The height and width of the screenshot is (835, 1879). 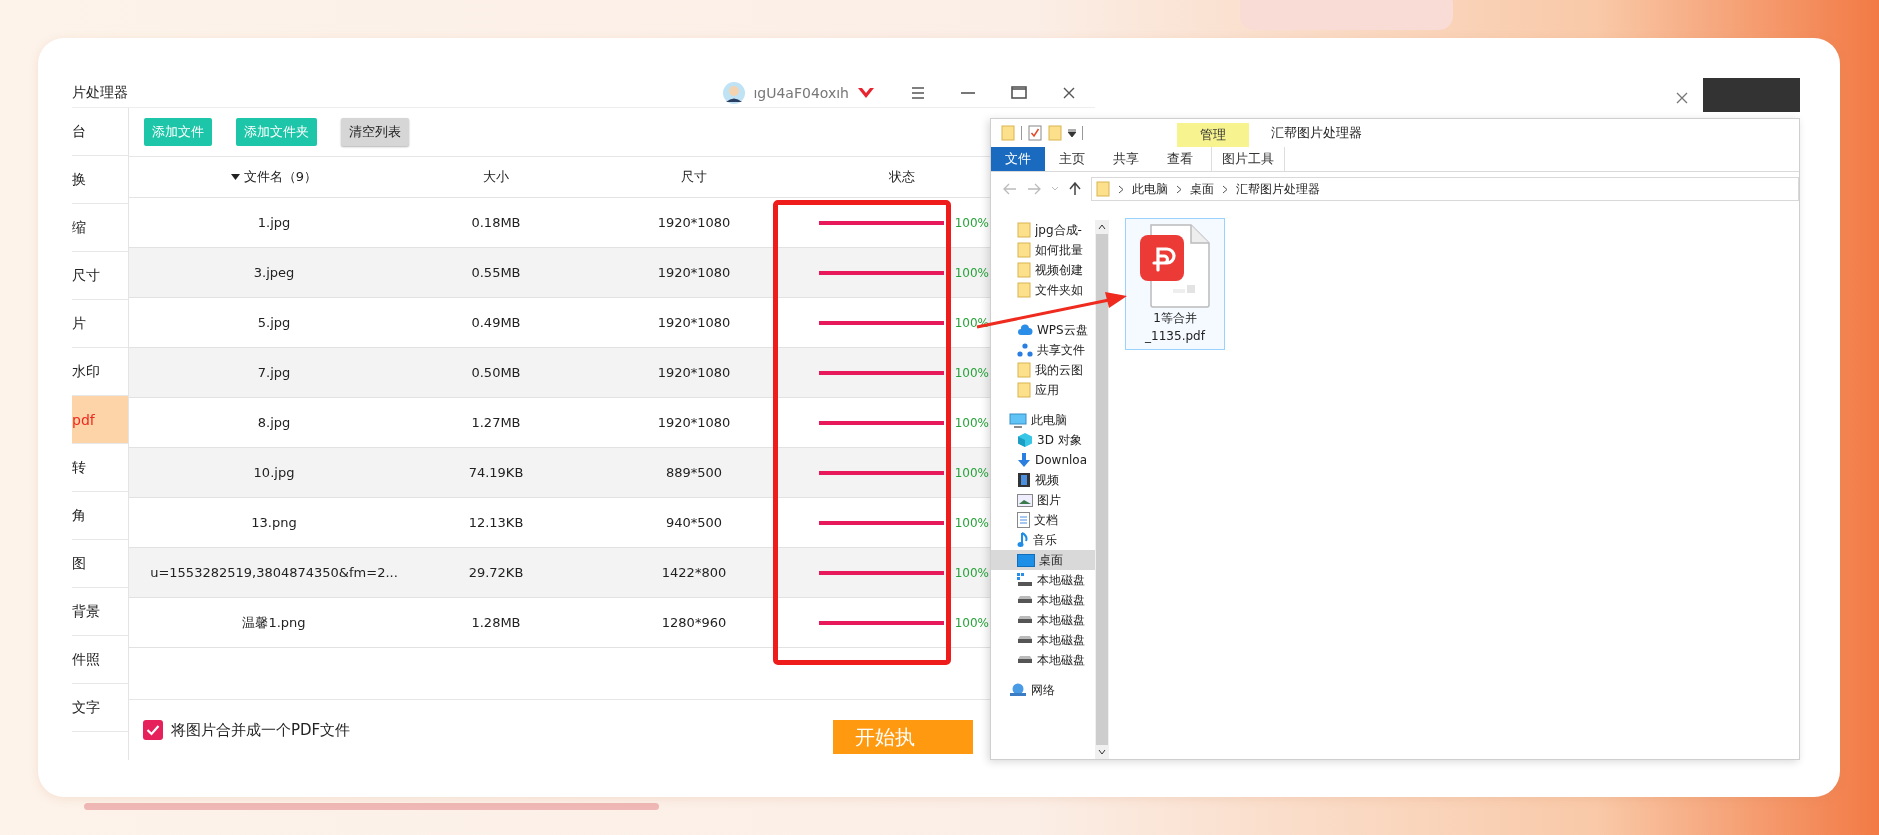 What do you see at coordinates (1043, 480) in the screenshot?
I see `nav-item: 视频` at bounding box center [1043, 480].